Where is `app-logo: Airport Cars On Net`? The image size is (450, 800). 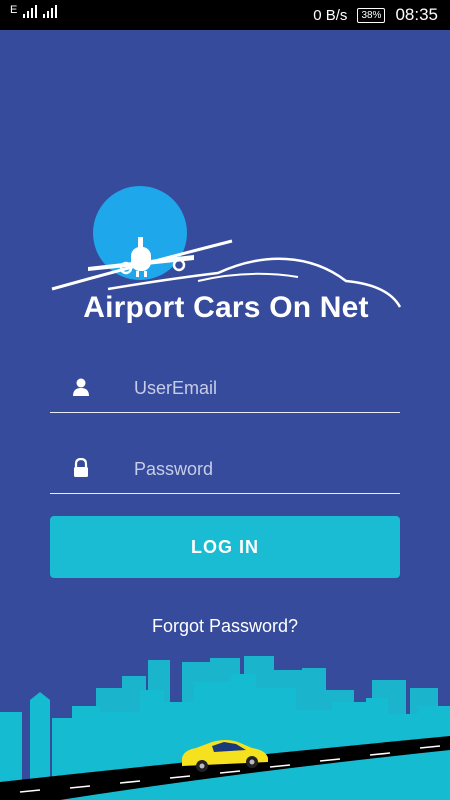
app-logo: Airport Cars On Net is located at coordinates (226, 260).